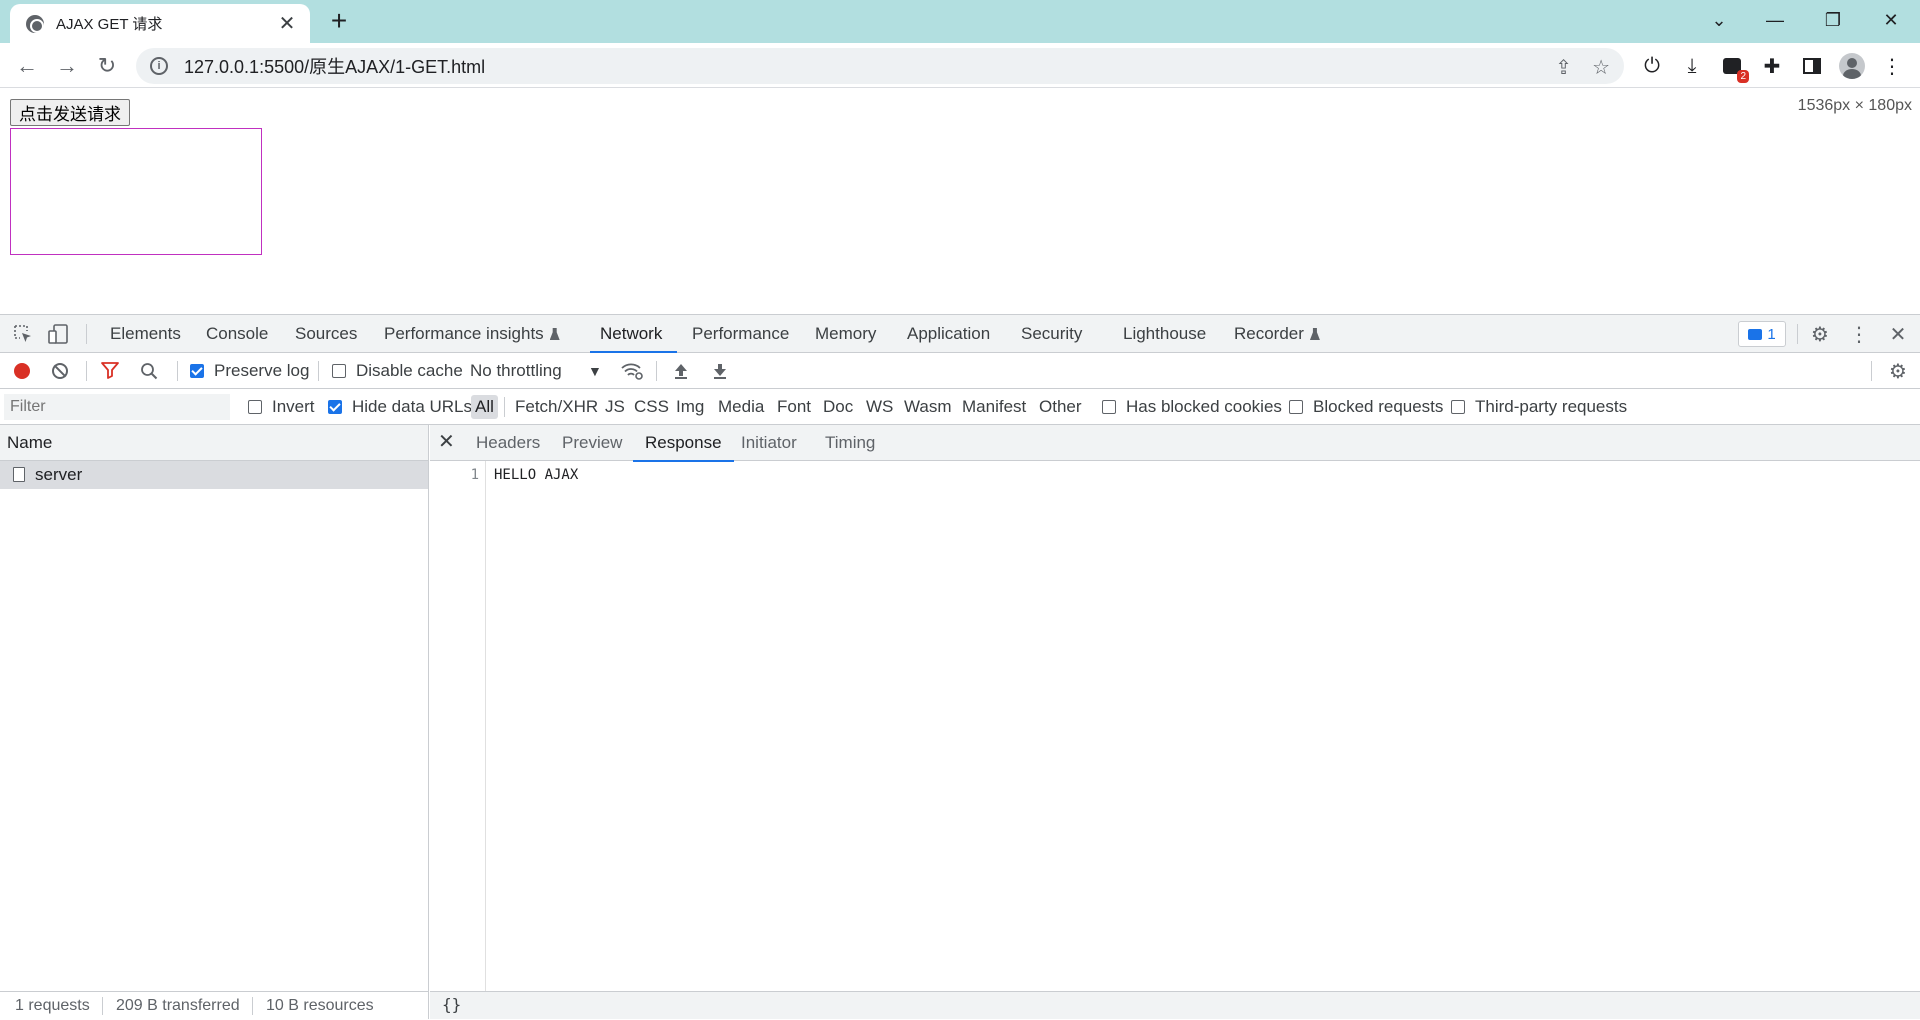 The width and height of the screenshot is (1920, 1020). Describe the element at coordinates (107, 66) in the screenshot. I see `reload-button: ↻` at that location.